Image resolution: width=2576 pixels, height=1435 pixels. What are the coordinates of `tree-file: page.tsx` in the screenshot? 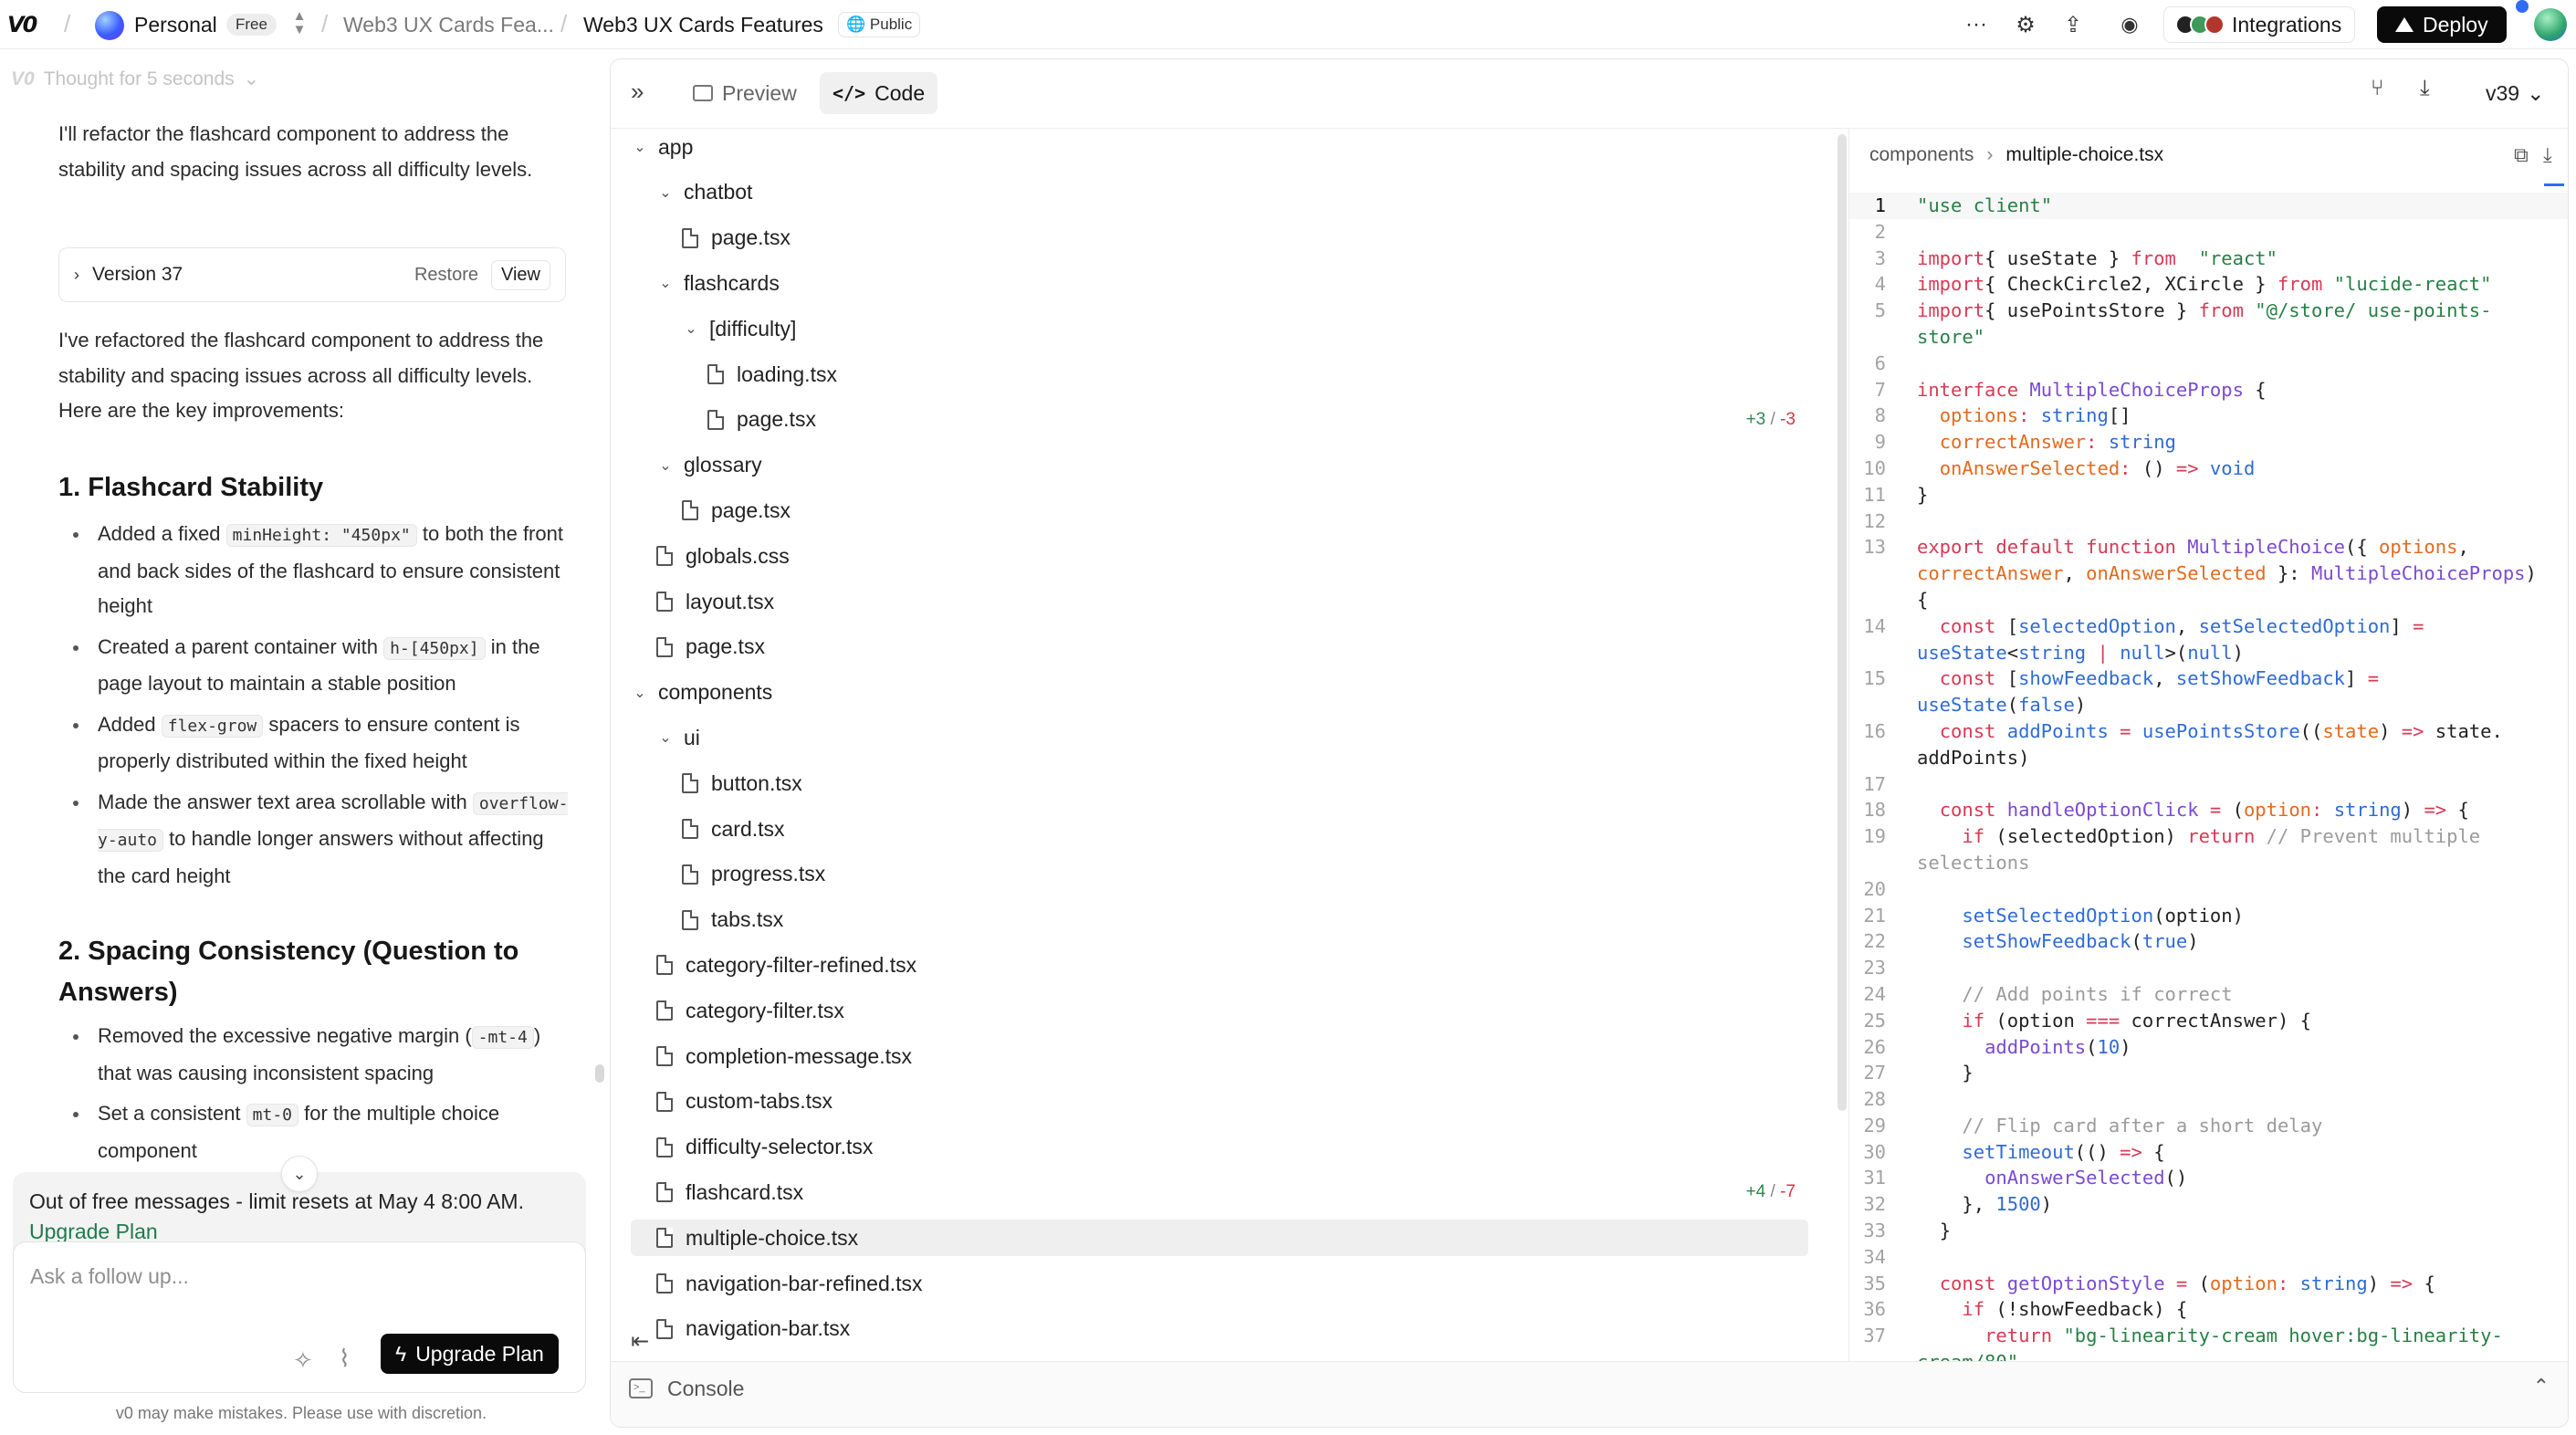 It's located at (1219, 510).